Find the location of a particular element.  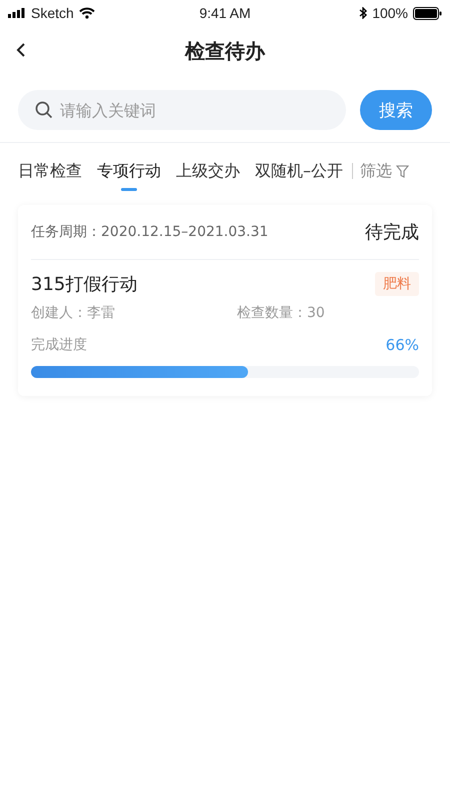

progress-label: 完成进度 is located at coordinates (59, 345).